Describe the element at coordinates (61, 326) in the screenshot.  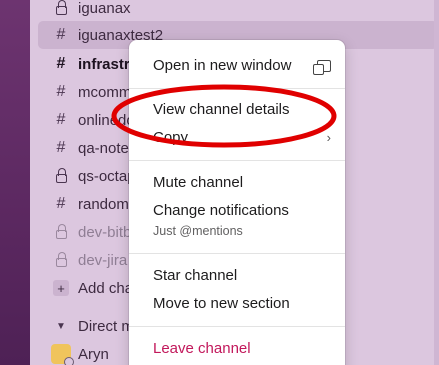
I see `caret-down-icon: ▼` at that location.